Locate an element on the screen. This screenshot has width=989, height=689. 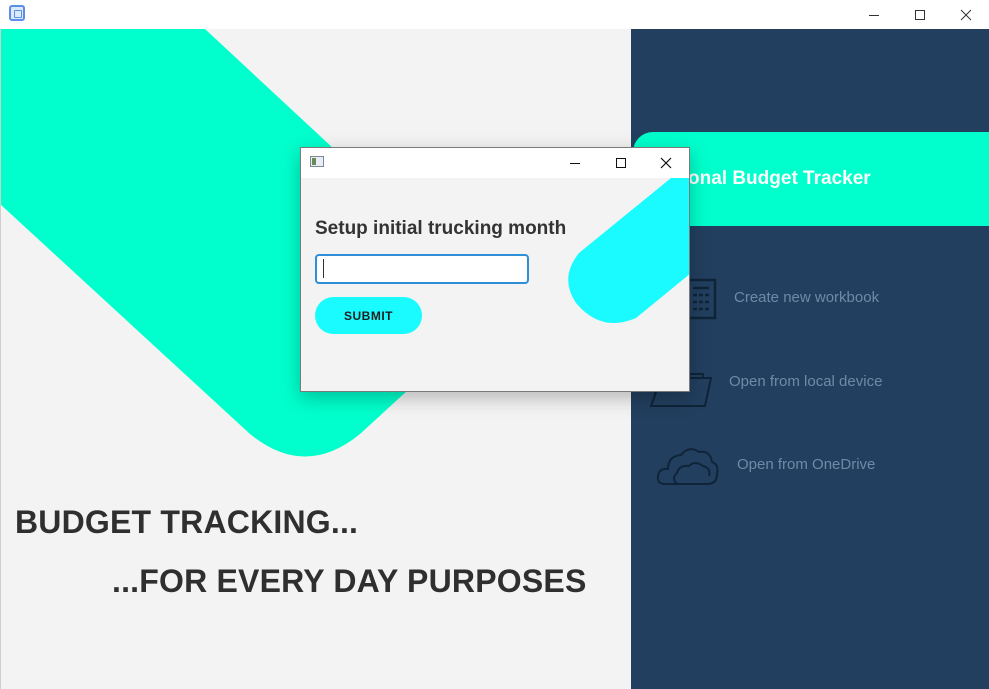
sidebar-item-create-workbook: Create new workbook is located at coordinates (798, 298).